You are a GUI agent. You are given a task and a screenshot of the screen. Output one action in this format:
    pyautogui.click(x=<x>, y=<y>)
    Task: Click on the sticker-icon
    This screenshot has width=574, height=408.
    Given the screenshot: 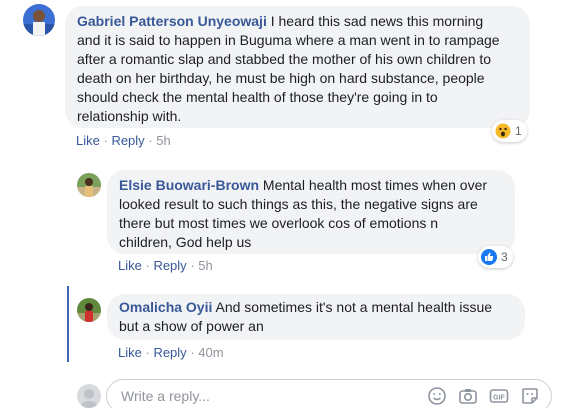 What is the action you would take?
    pyautogui.click(x=530, y=396)
    